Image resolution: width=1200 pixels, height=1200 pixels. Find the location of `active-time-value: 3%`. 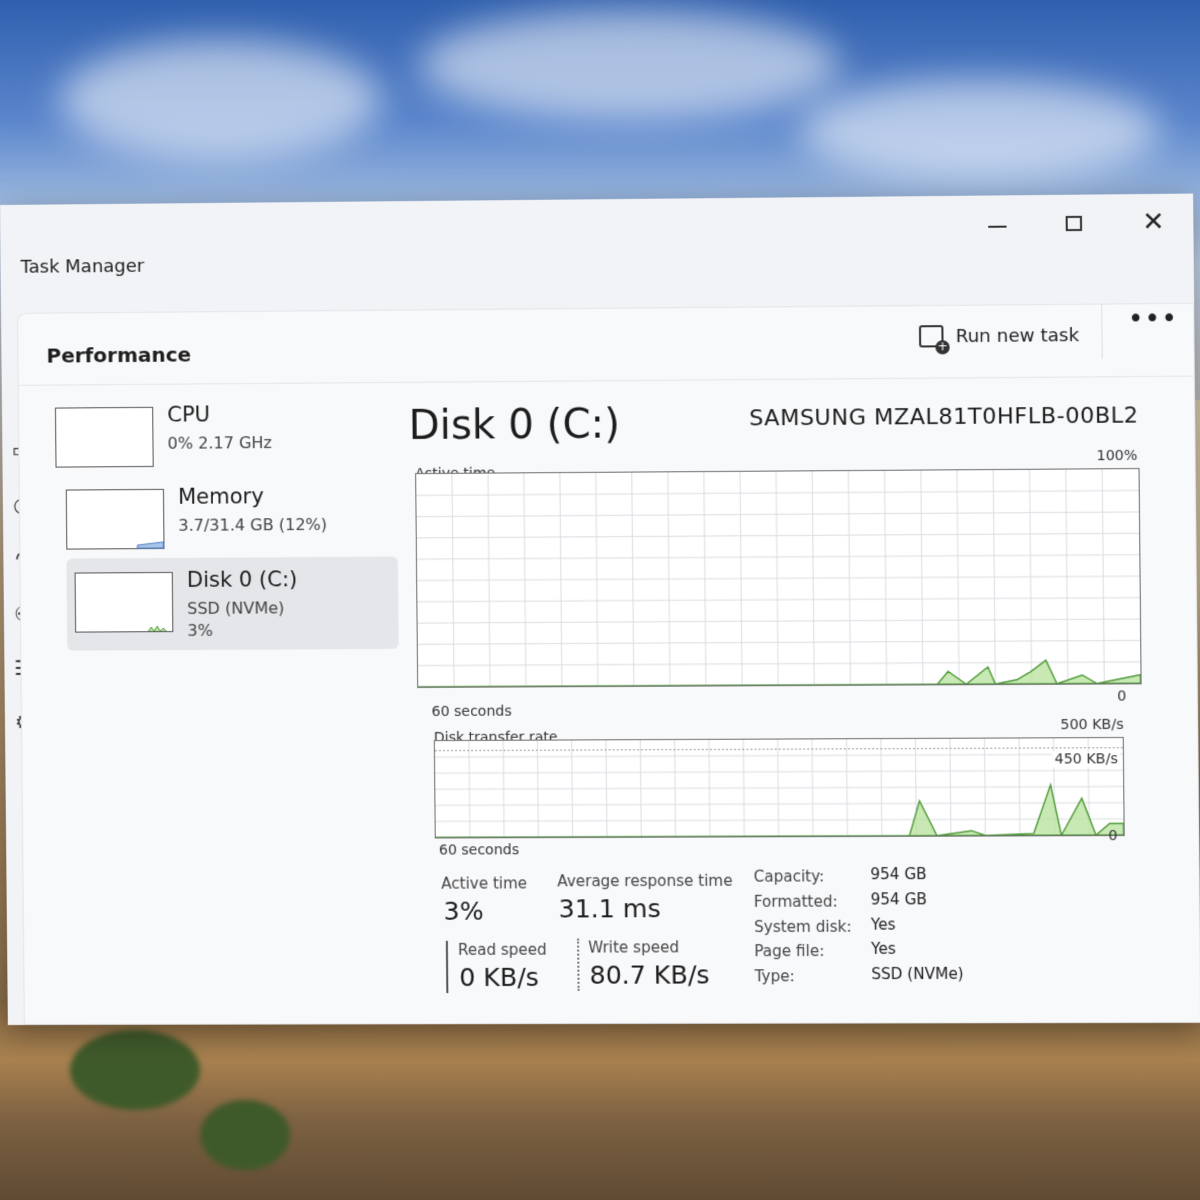

active-time-value: 3% is located at coordinates (463, 911).